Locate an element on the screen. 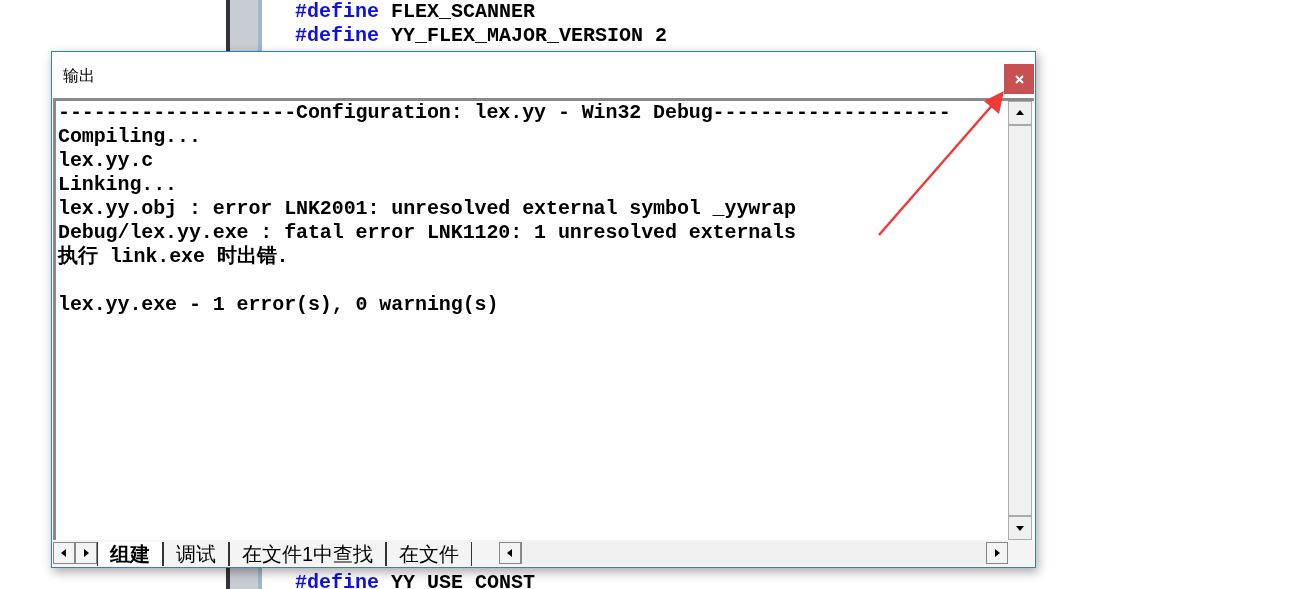 The width and height of the screenshot is (1304, 589). tab-scroll-left-button is located at coordinates (64, 553).